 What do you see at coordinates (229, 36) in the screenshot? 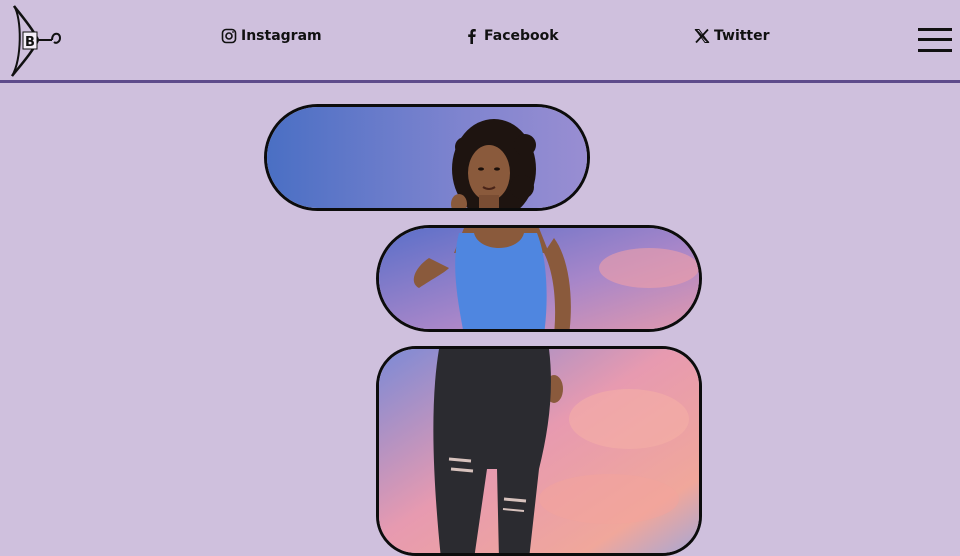
I see `instagram-icon` at bounding box center [229, 36].